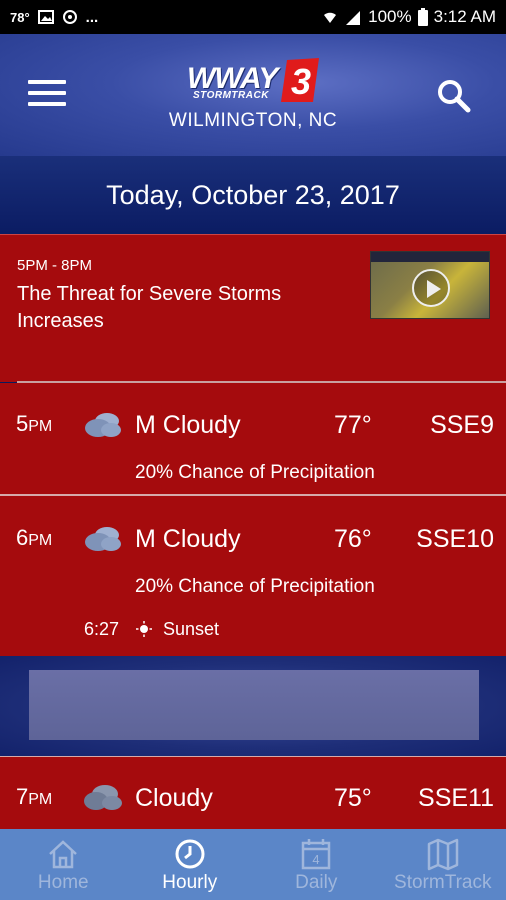 Image resolution: width=506 pixels, height=900 pixels. Describe the element at coordinates (190, 882) in the screenshot. I see `nav-hourly-label: Hourly` at that location.